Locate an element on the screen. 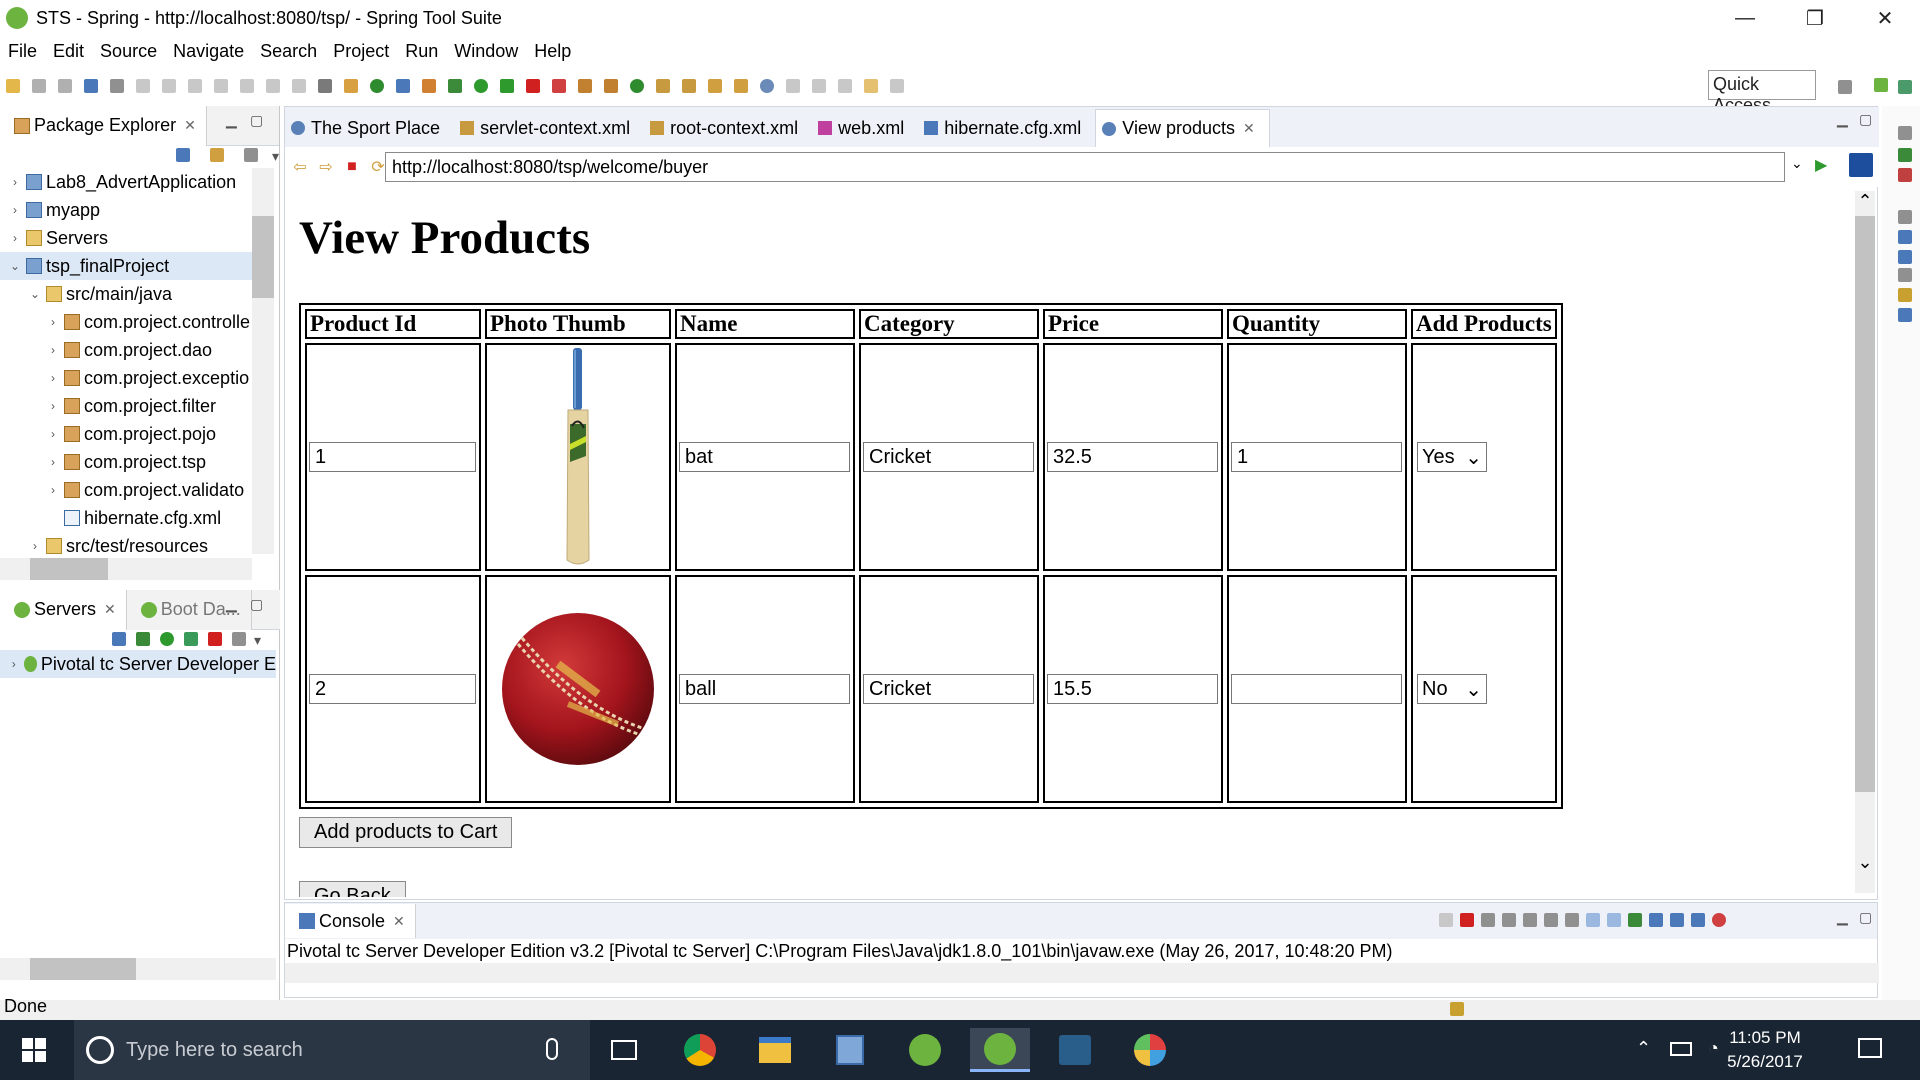  back-arrow-icon: ⇦ is located at coordinates (300, 167).